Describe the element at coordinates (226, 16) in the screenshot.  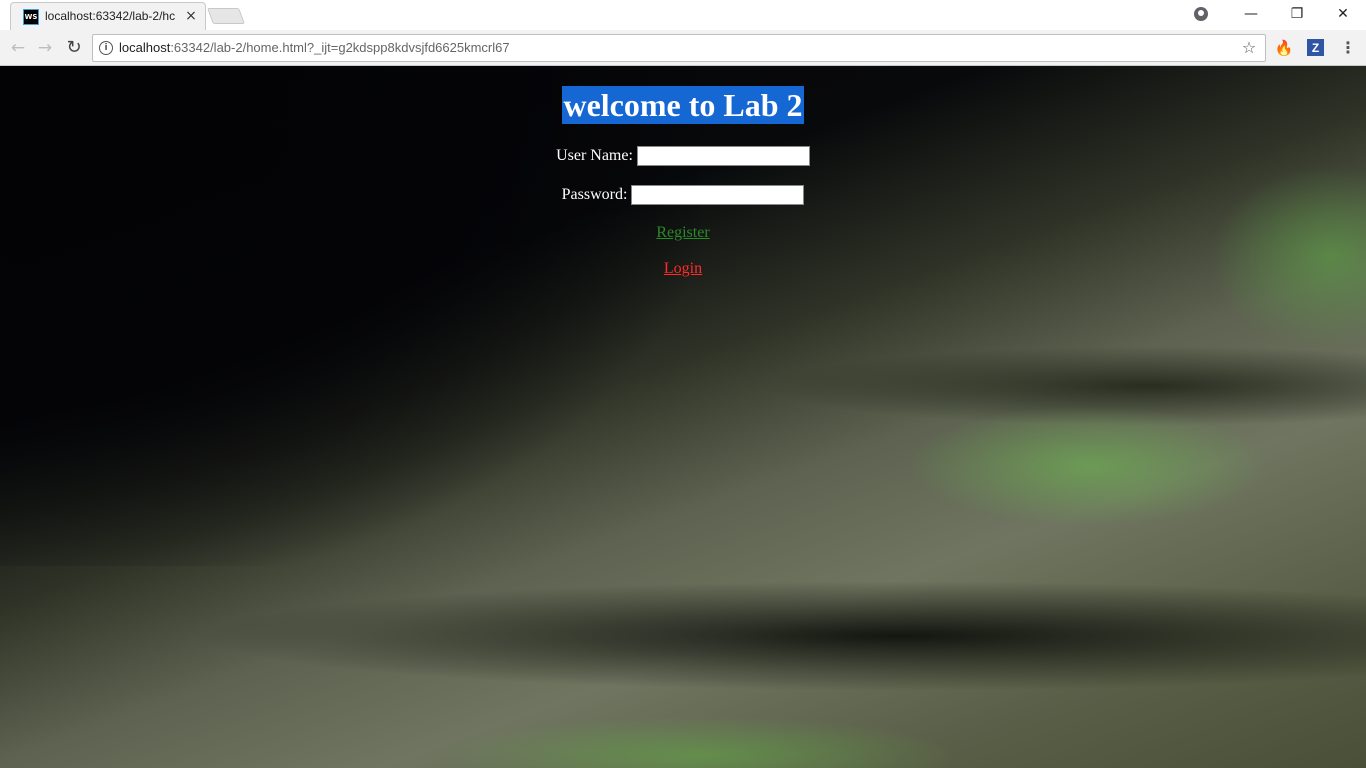
I see `new-tab-button` at that location.